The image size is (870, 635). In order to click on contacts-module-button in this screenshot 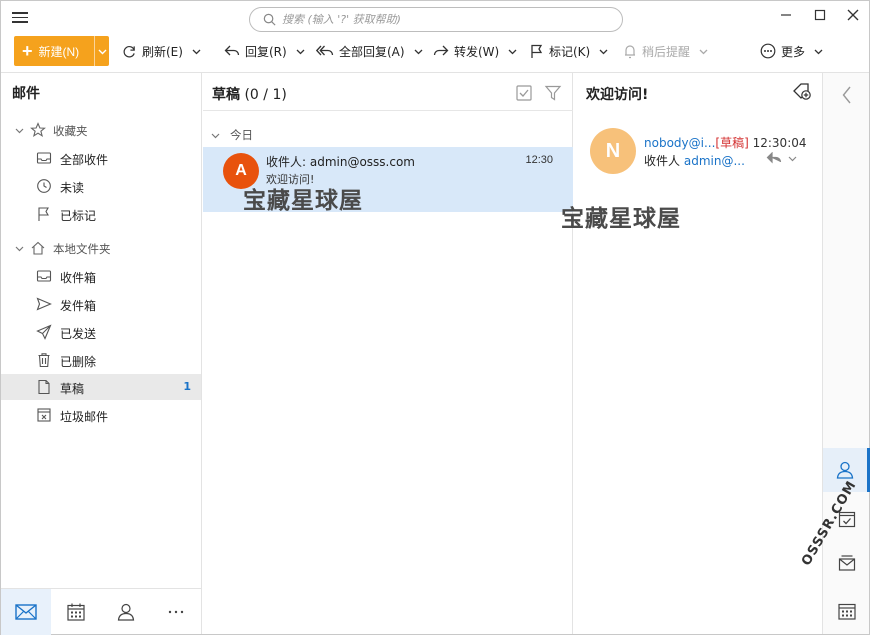, I will do `click(126, 612)`.